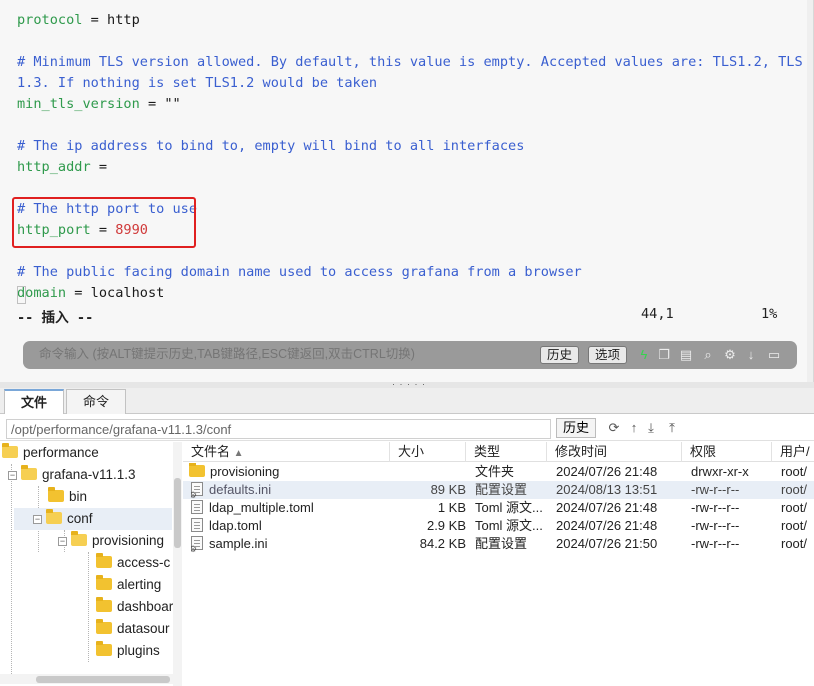 The height and width of the screenshot is (686, 814). I want to click on file-size: 1 KB, so click(451, 507).